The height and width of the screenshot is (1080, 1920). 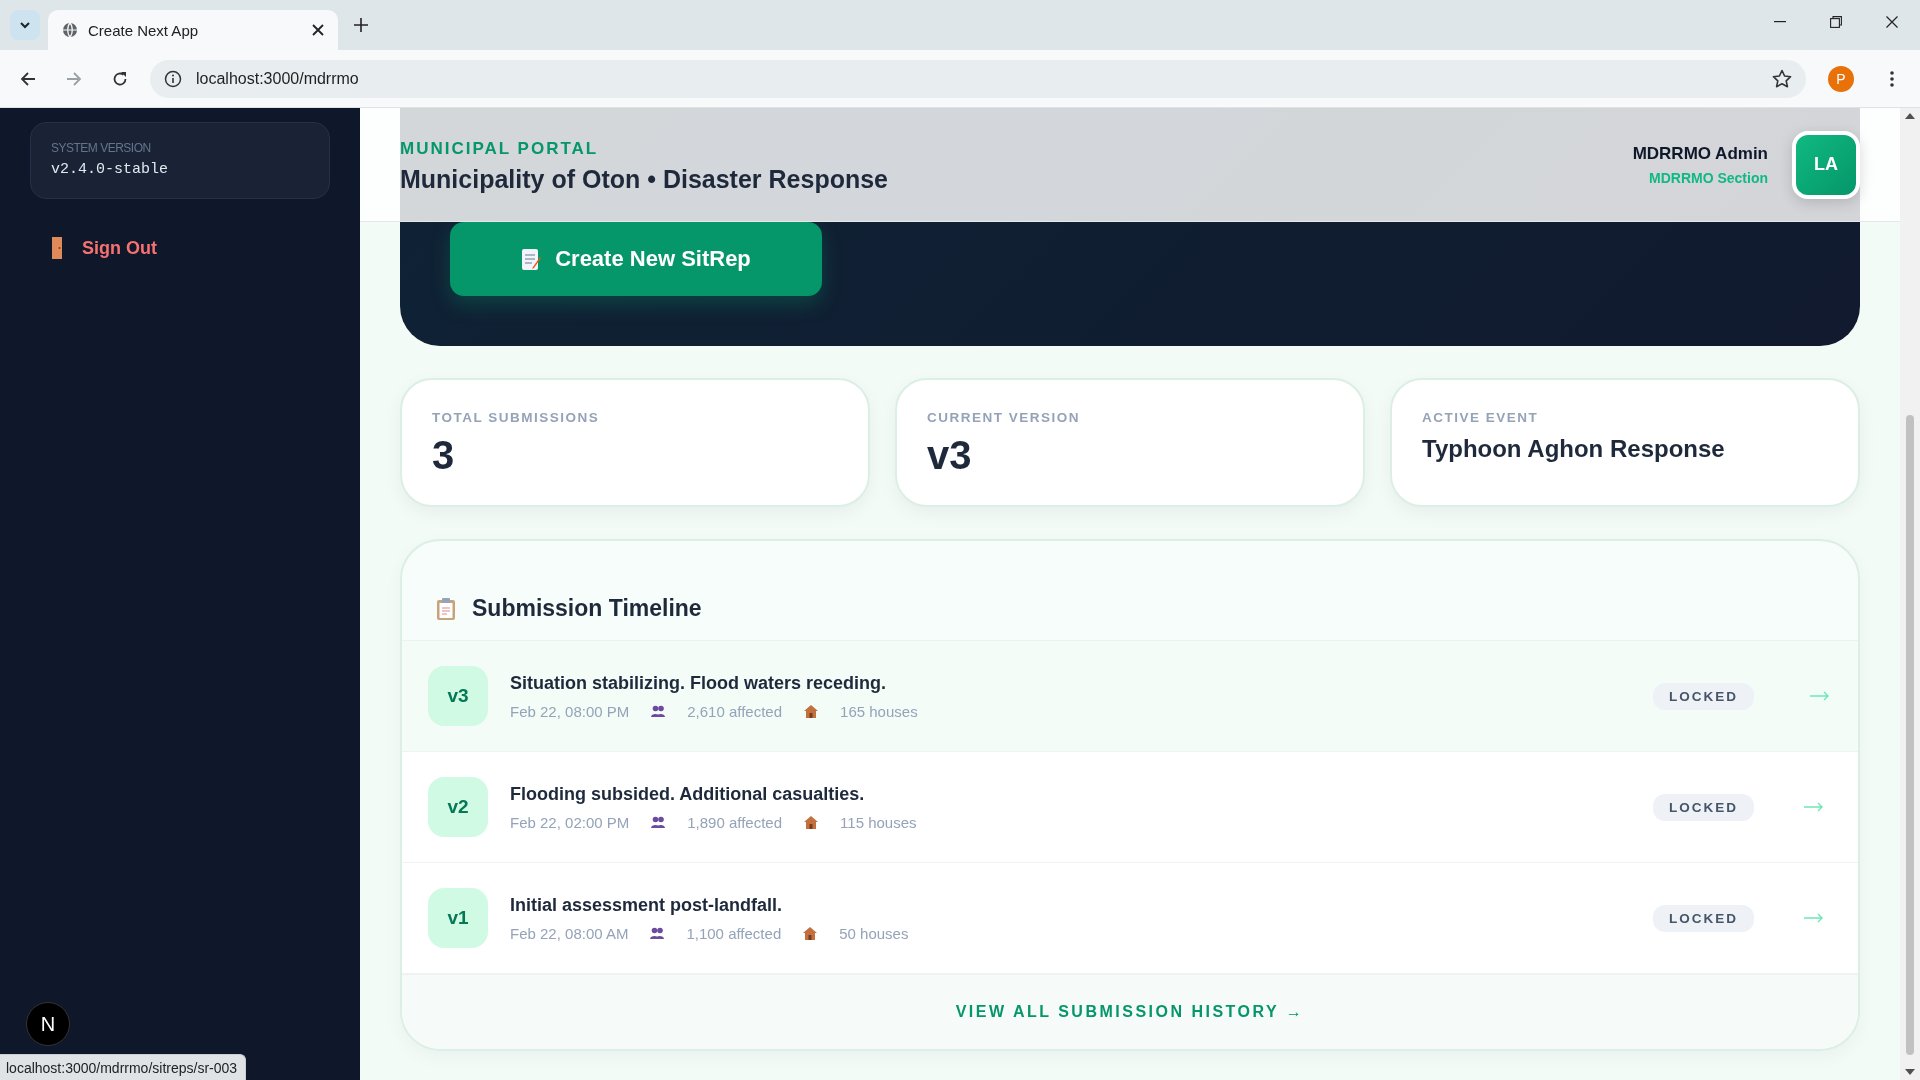 I want to click on globe-icon, so click(x=70, y=30).